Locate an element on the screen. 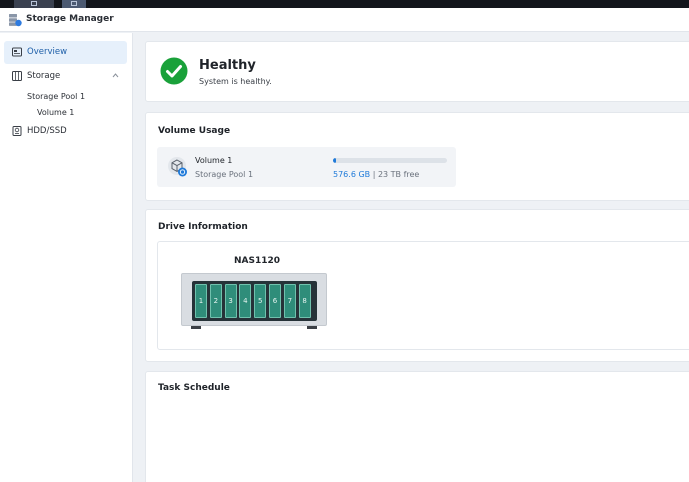  drive-bay-number: 8 is located at coordinates (304, 301).